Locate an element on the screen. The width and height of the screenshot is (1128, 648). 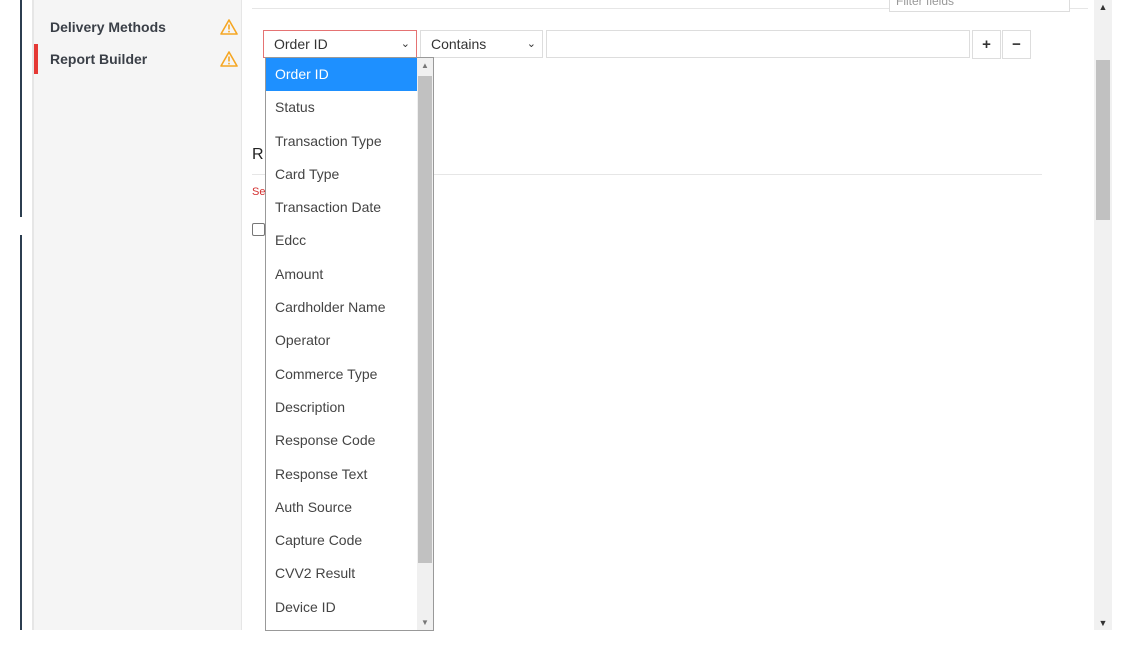
dropdown-option: Transaction Date is located at coordinates (341, 207).